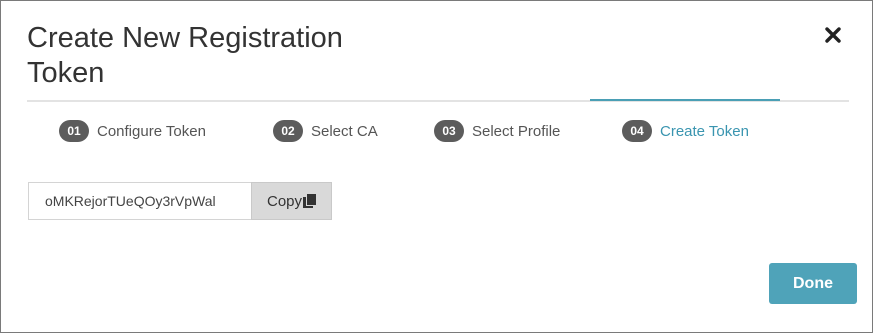 This screenshot has width=873, height=333. What do you see at coordinates (288, 131) in the screenshot?
I see `step-number-badge: 02` at bounding box center [288, 131].